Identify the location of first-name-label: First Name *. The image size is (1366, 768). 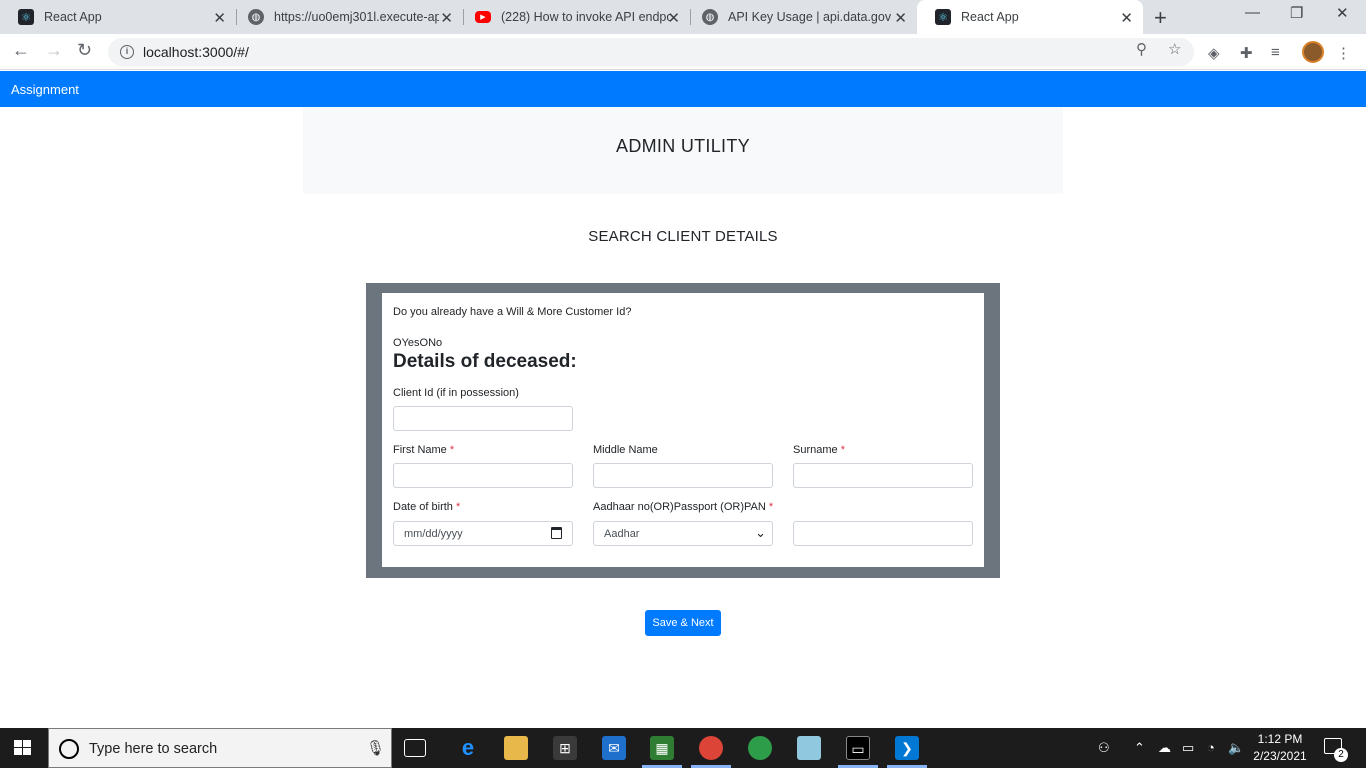
(423, 450).